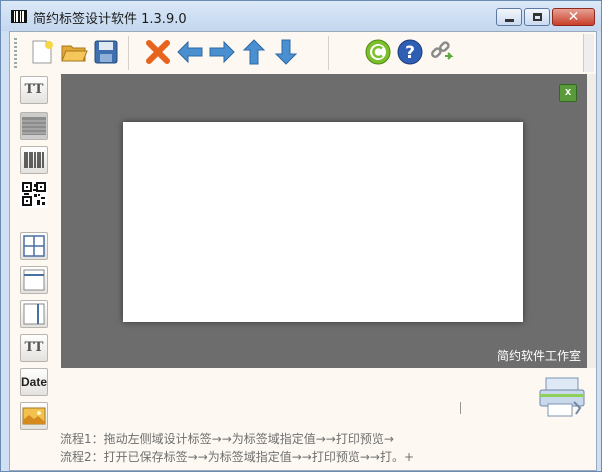  Describe the element at coordinates (509, 17) in the screenshot. I see `minimize-button` at that location.